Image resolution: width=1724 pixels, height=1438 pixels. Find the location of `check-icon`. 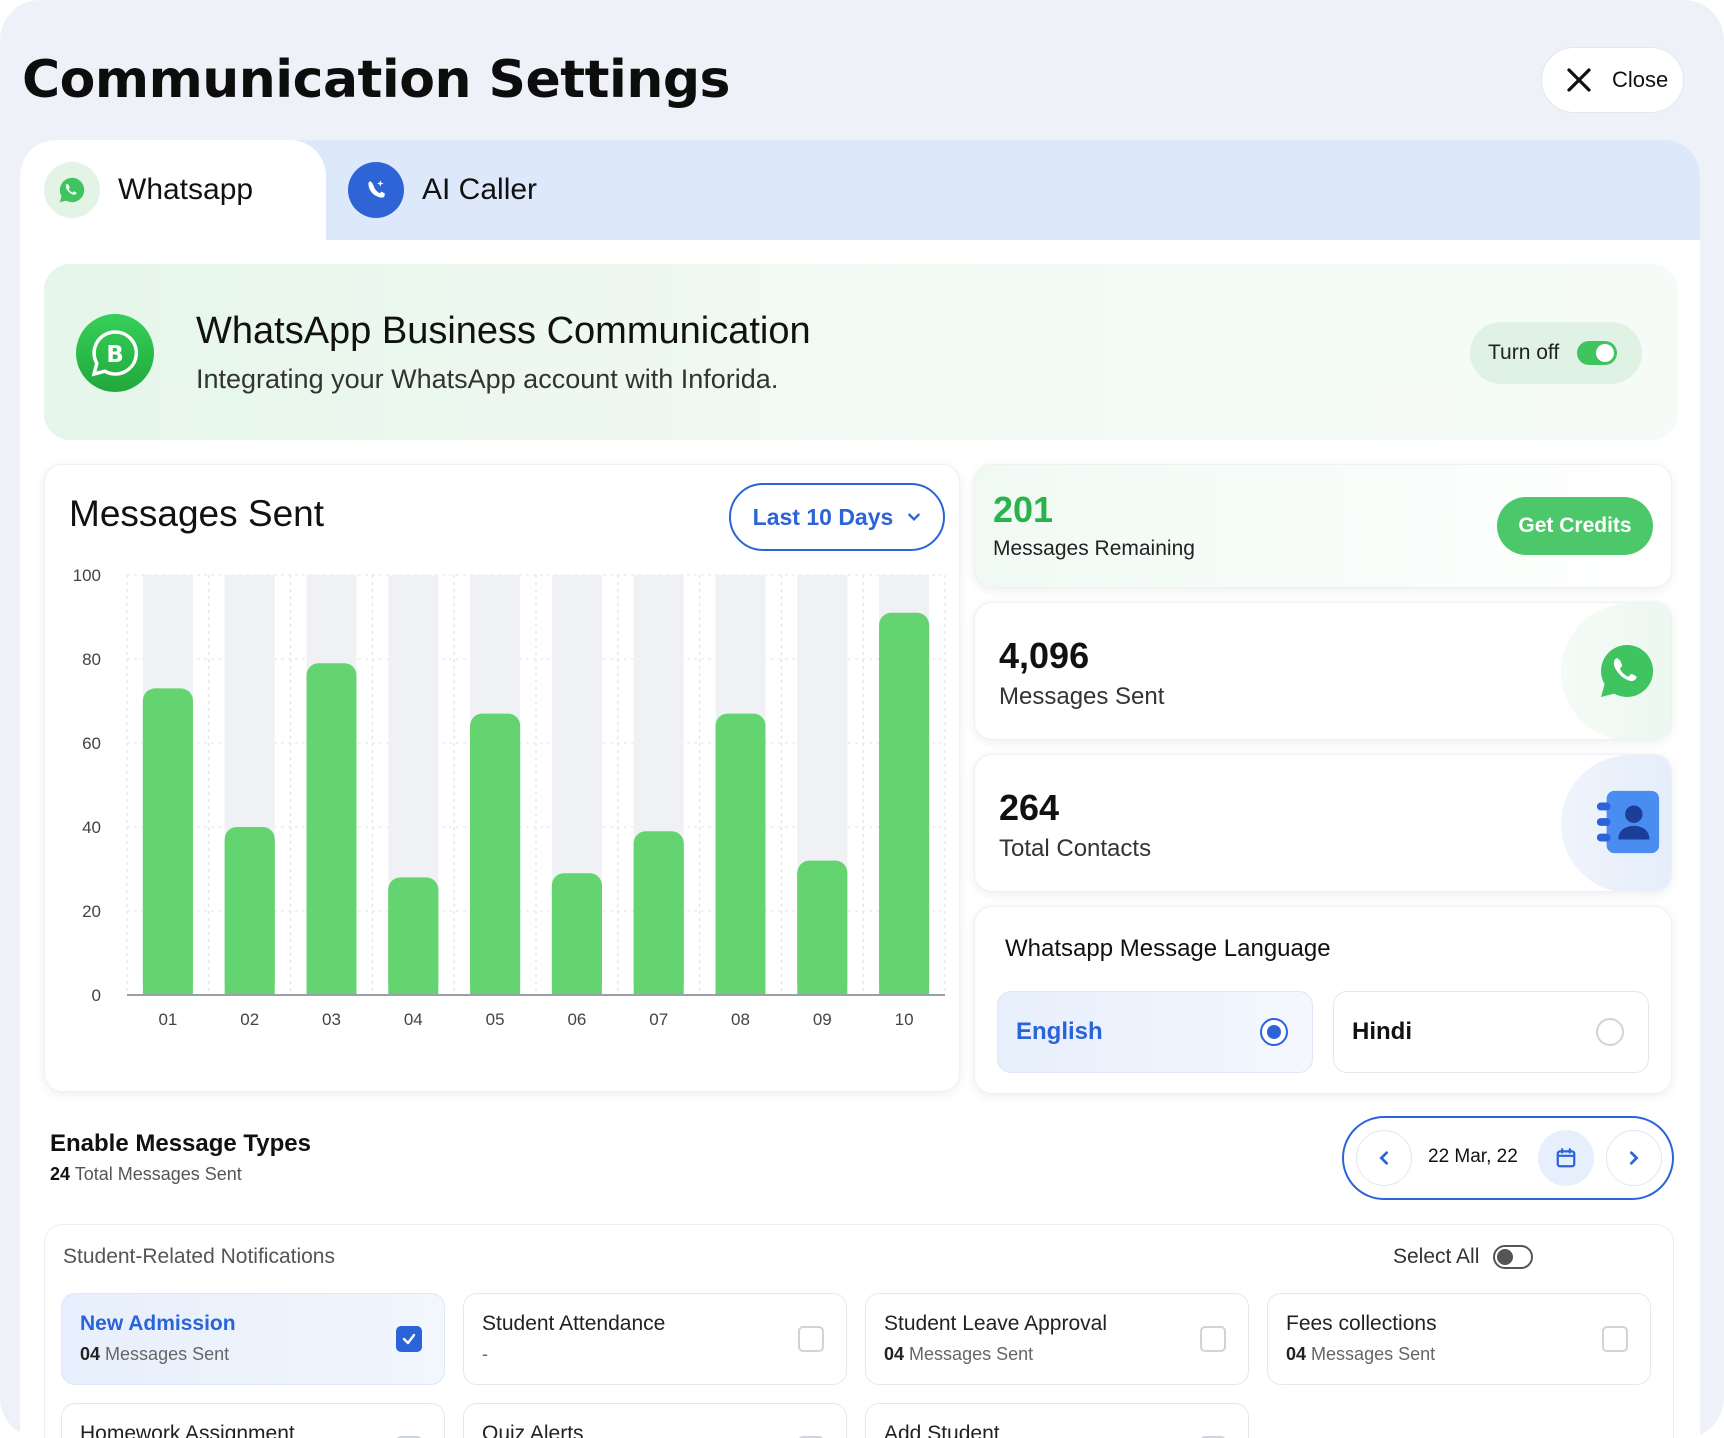

check-icon is located at coordinates (409, 1339).